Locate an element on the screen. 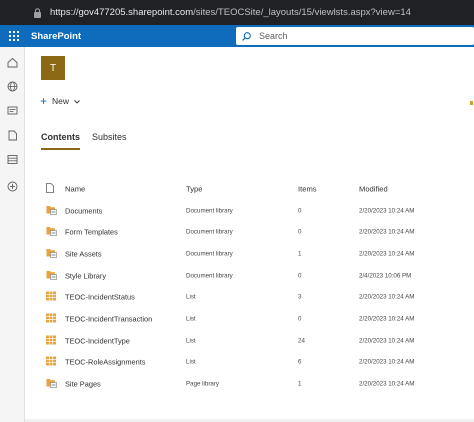 The width and height of the screenshot is (474, 422). lists-icon is located at coordinates (12, 159).